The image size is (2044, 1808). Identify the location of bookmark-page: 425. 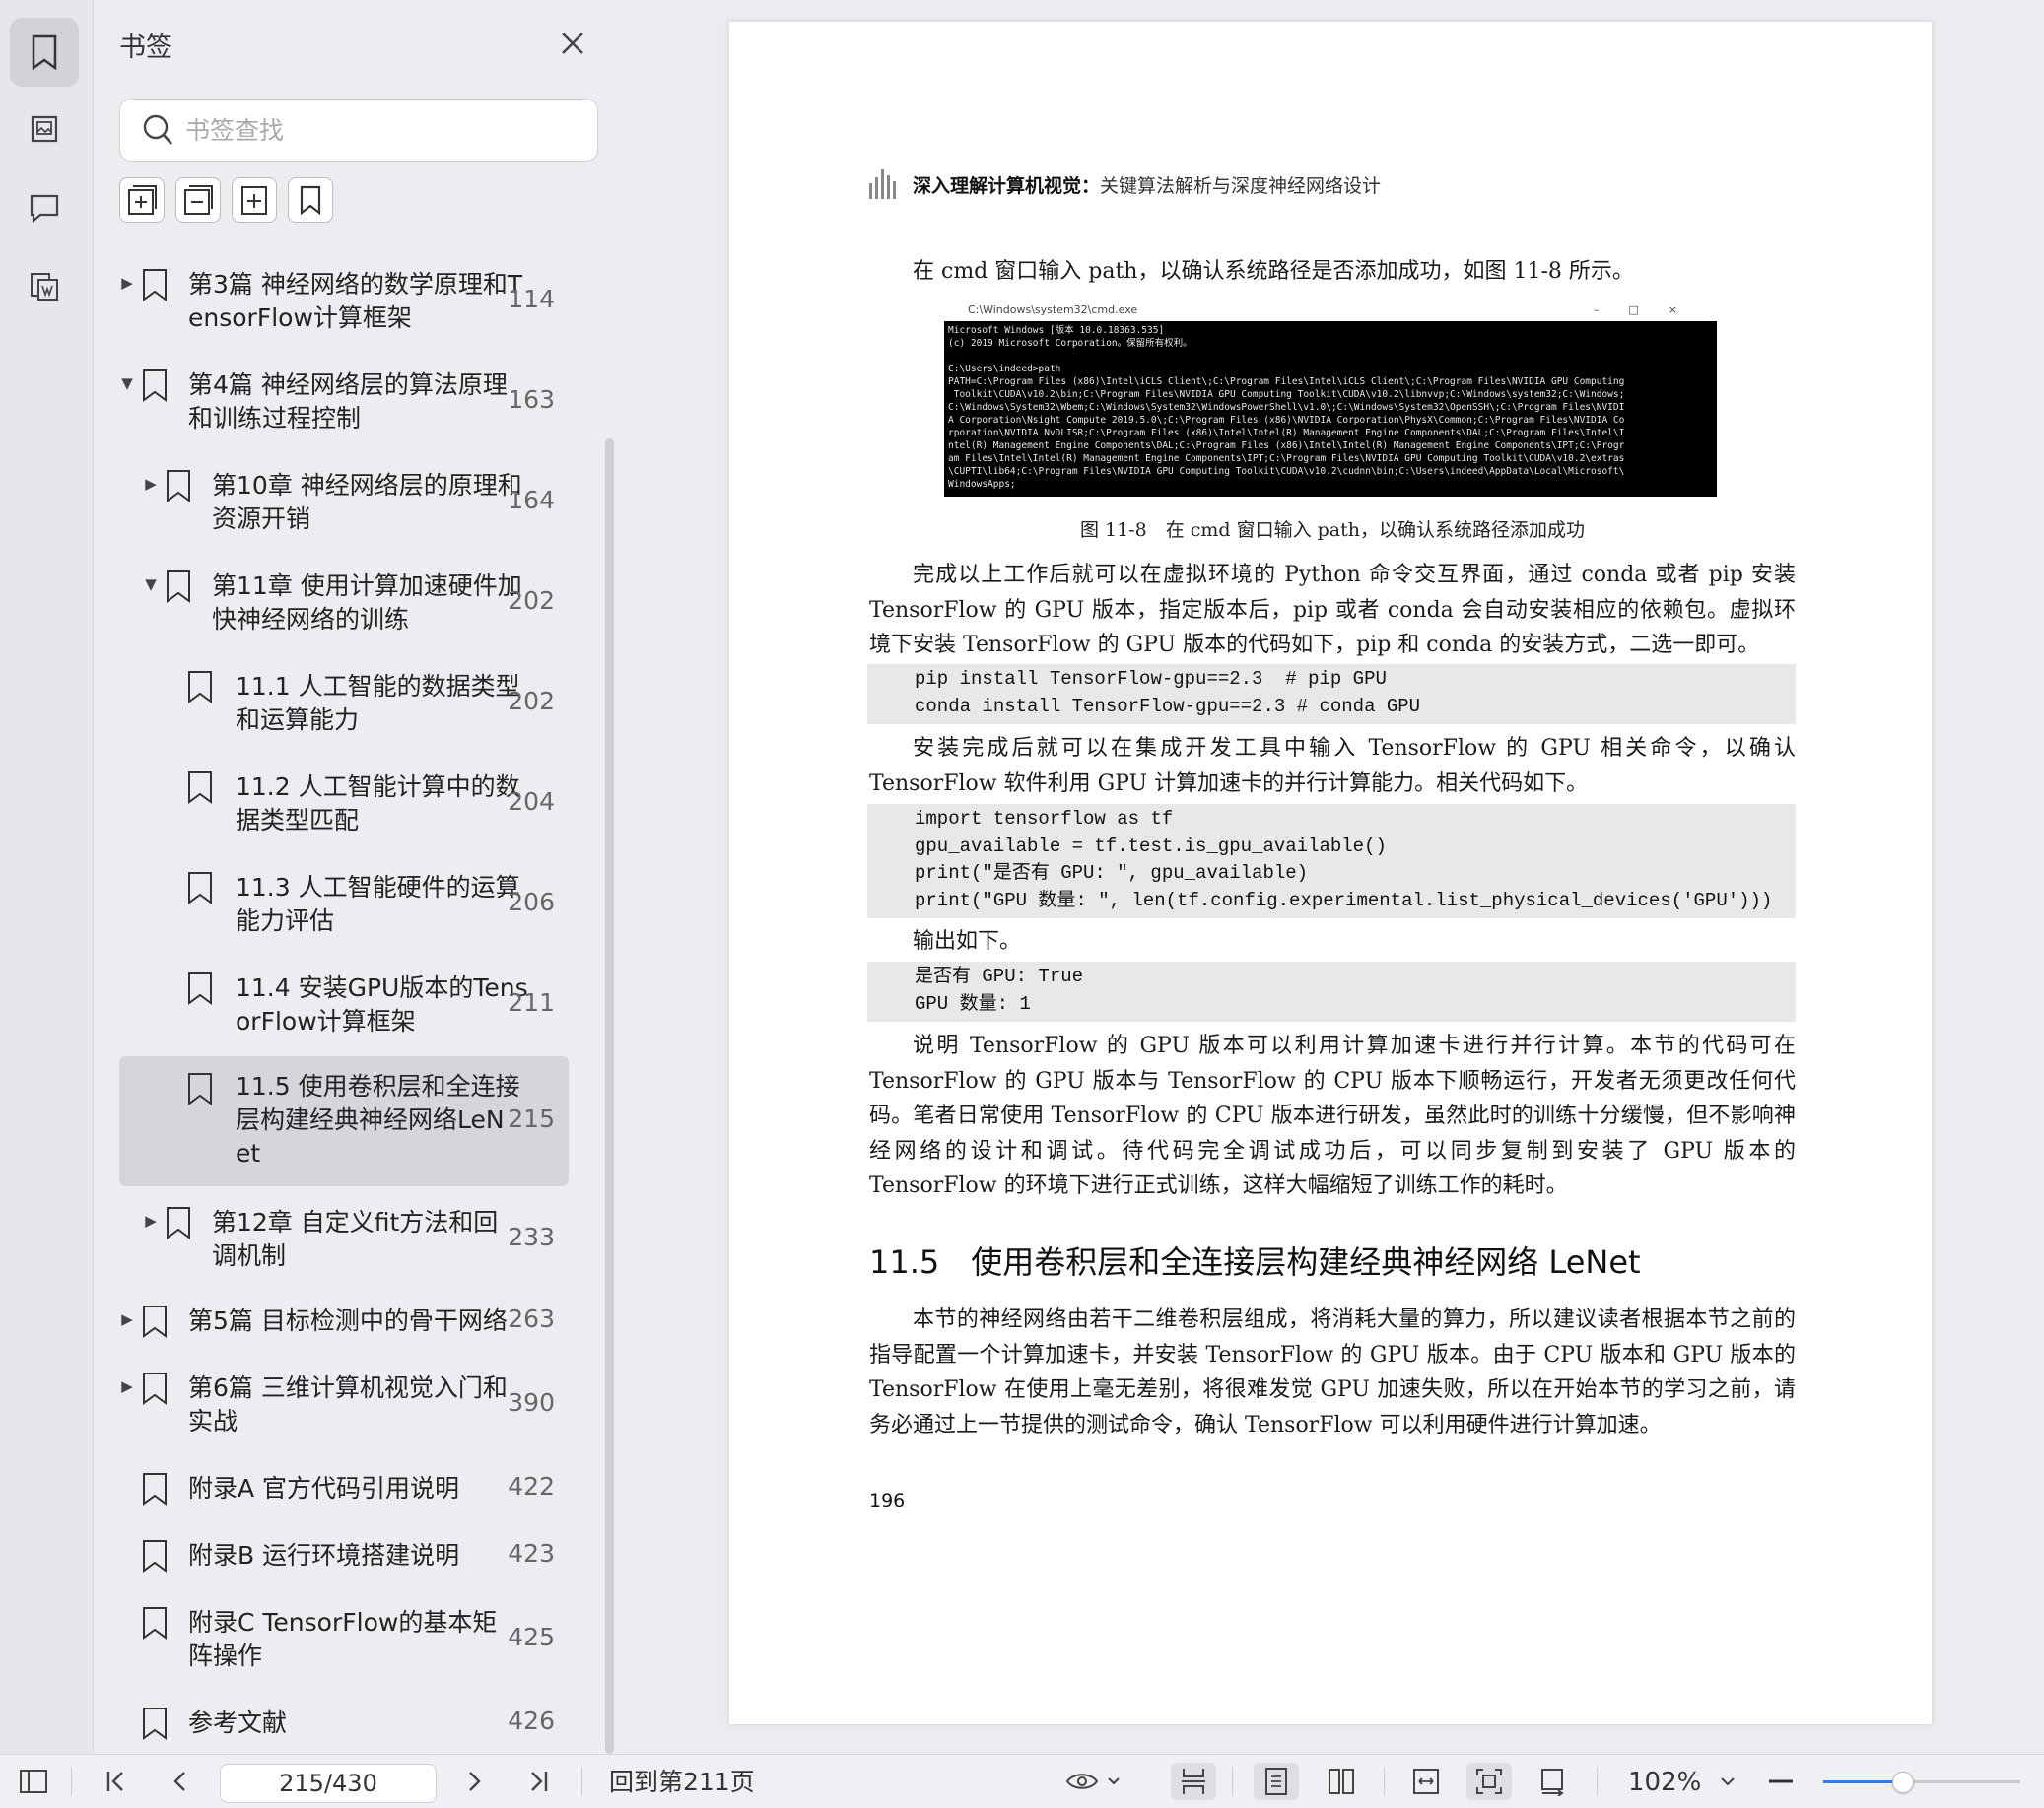
(531, 1637).